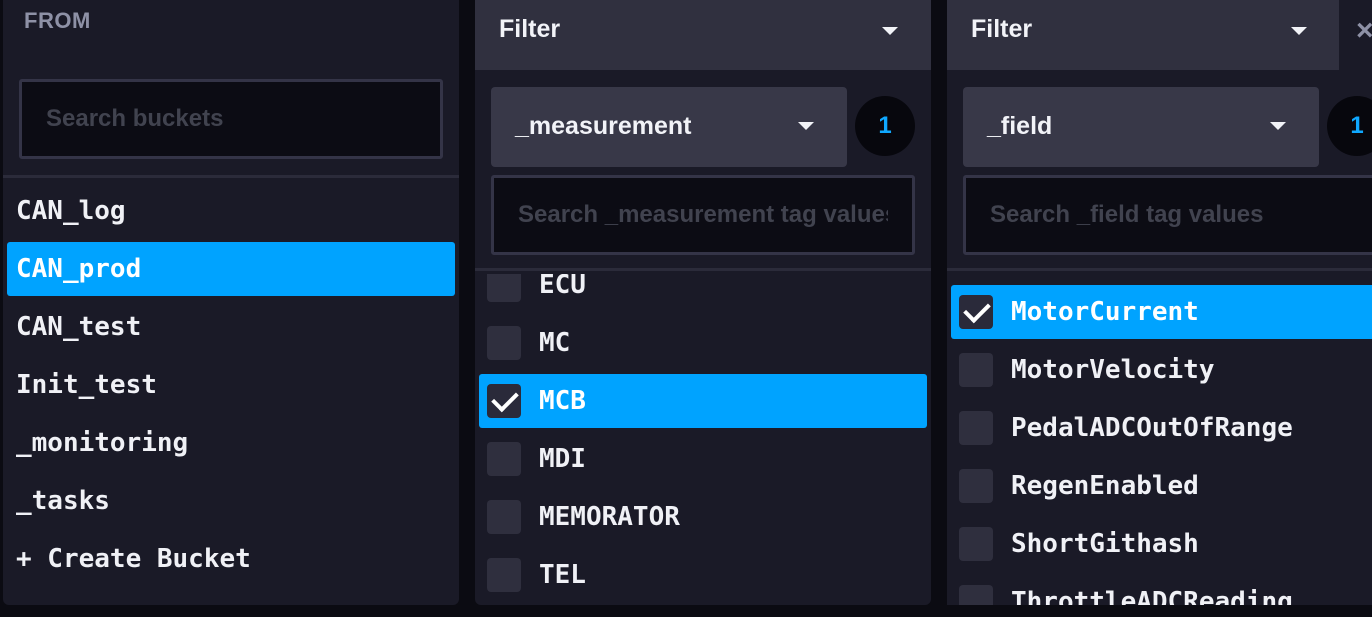  Describe the element at coordinates (1113, 370) in the screenshot. I see `tag-value-label: MotorVelocity` at that location.